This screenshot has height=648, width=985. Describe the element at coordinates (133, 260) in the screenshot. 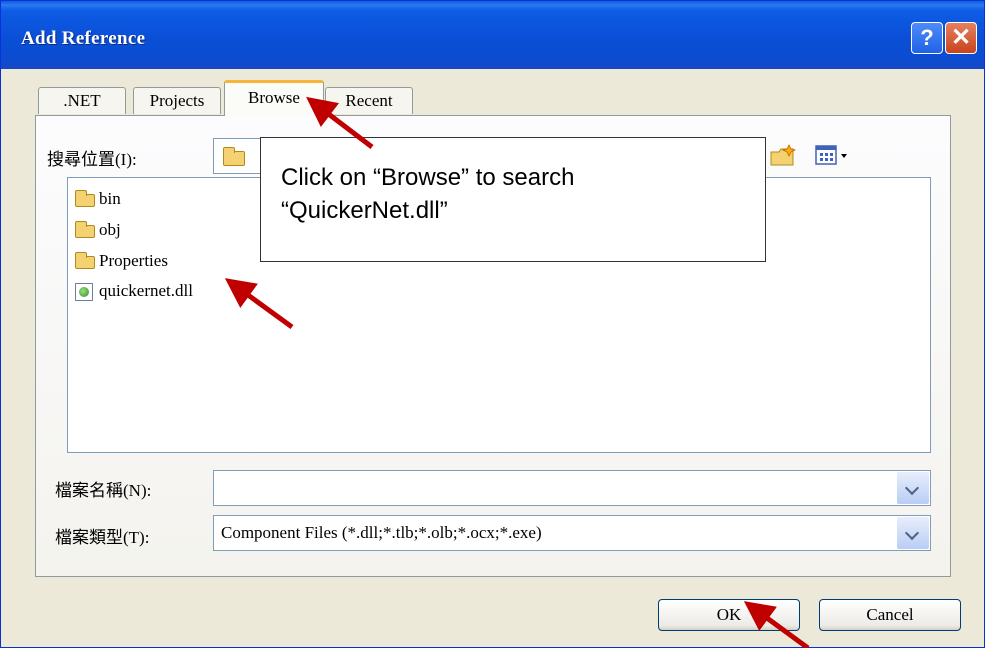

I see `file-name: Properties` at that location.